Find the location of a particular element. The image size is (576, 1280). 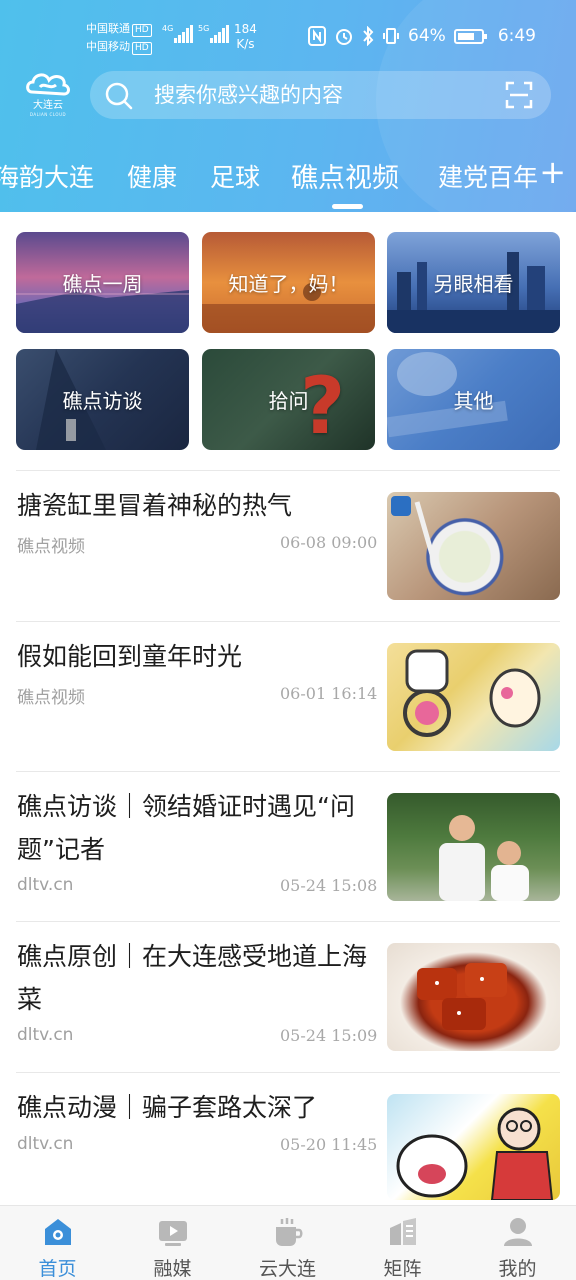

nav-label: 矩阵 is located at coordinates (402, 1269).